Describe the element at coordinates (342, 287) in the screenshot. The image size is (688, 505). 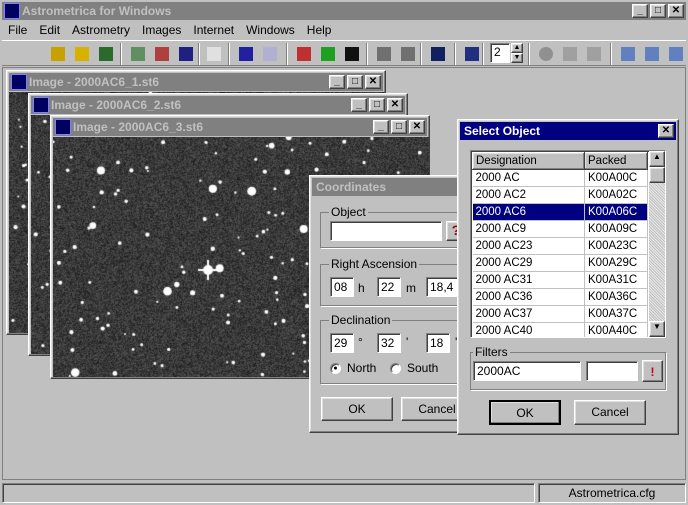
I see `ra-hours-input: 08` at that location.